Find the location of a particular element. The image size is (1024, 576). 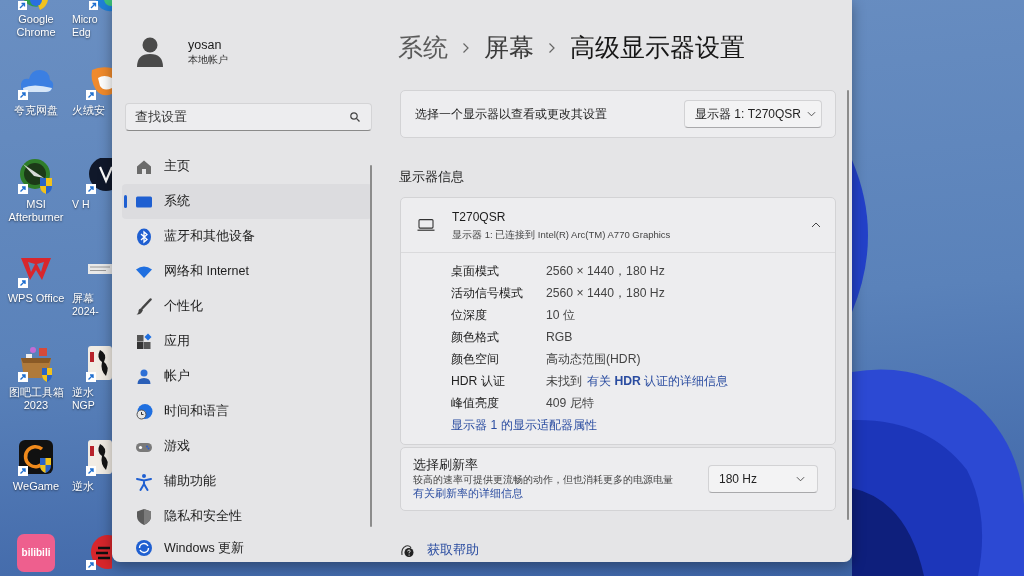

nav-item: Windows 更新 is located at coordinates (247, 548).